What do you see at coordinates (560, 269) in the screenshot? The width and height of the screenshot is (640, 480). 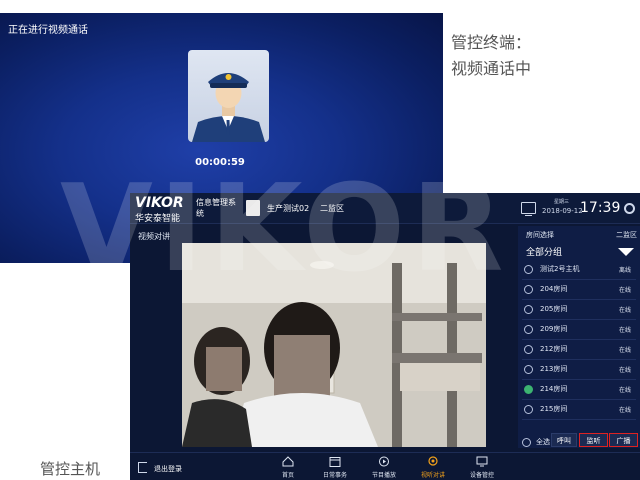 I see `room-name: 测试2号主机` at bounding box center [560, 269].